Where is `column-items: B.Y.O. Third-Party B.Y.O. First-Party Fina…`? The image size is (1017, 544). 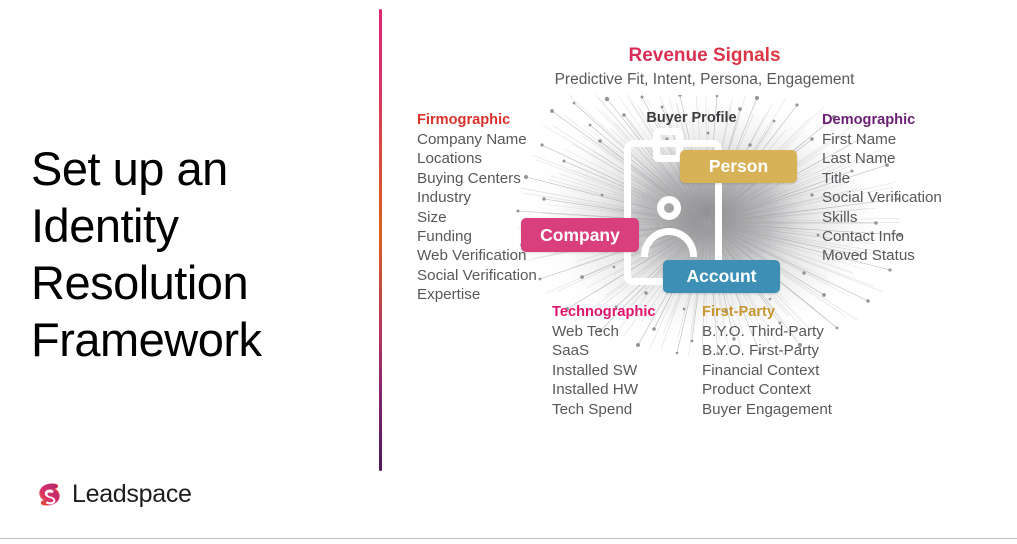 column-items: B.Y.O. Third-Party B.Y.O. First-Party Fina… is located at coordinates (767, 370).